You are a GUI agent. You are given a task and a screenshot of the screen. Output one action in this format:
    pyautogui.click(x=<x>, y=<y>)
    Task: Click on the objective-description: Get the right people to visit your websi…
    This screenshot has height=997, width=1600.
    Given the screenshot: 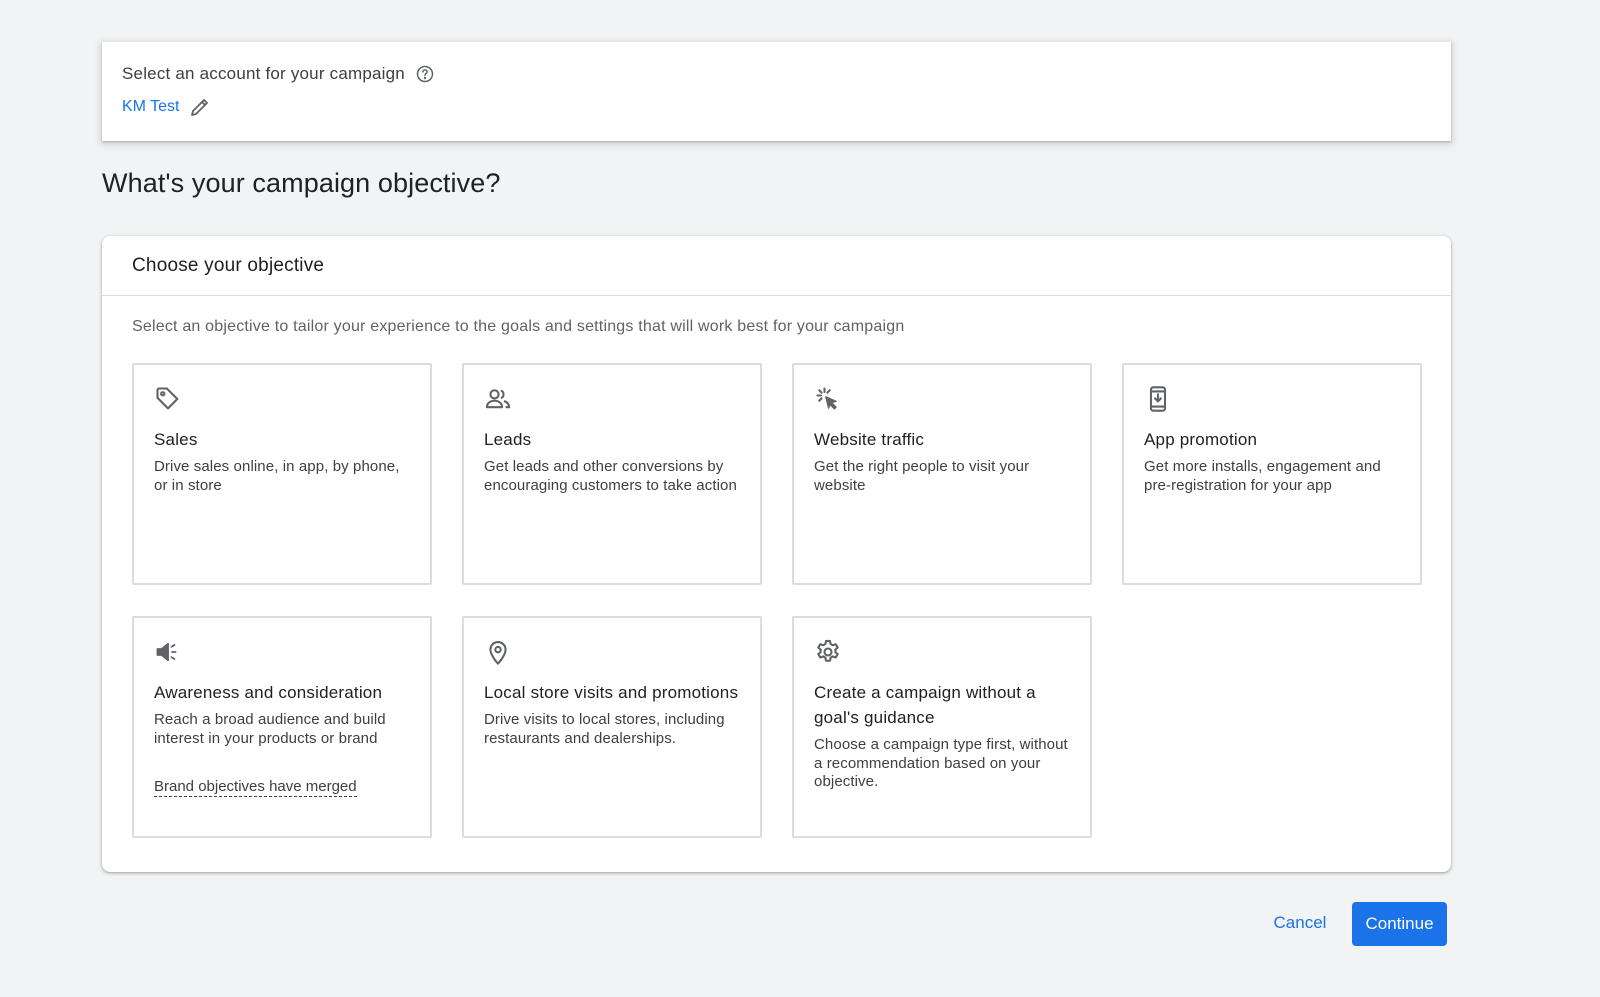 What is the action you would take?
    pyautogui.click(x=922, y=476)
    